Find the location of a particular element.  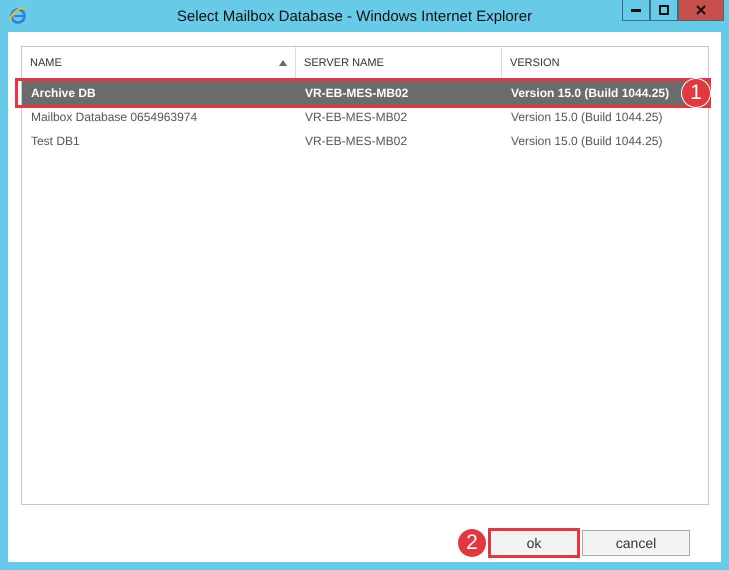

window-title: Select Mailbox Database - Windows Internet Explorer is located at coordinates (355, 16).